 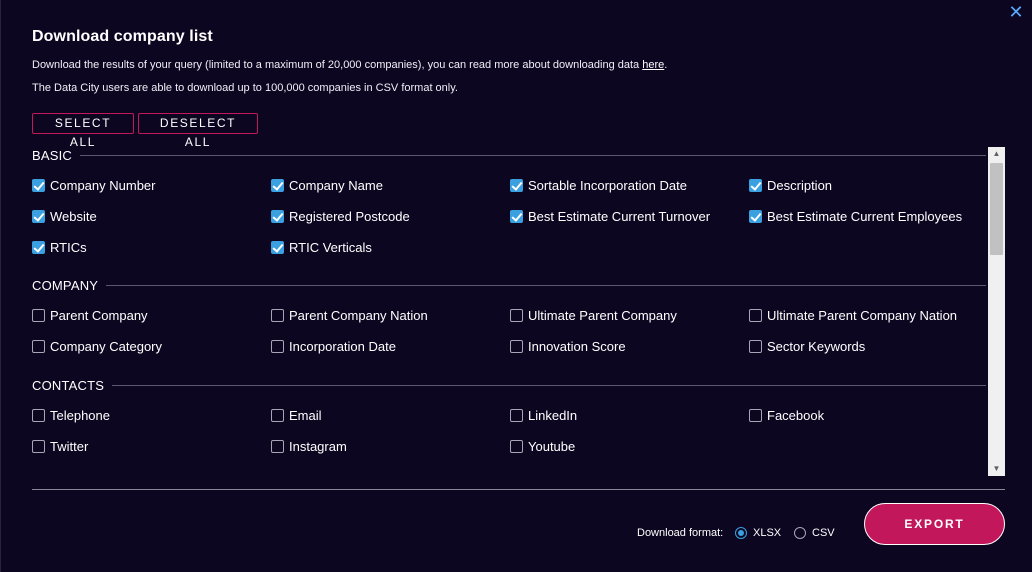 I want to click on field-option-label: Best Estimate Current Employees, so click(x=865, y=216).